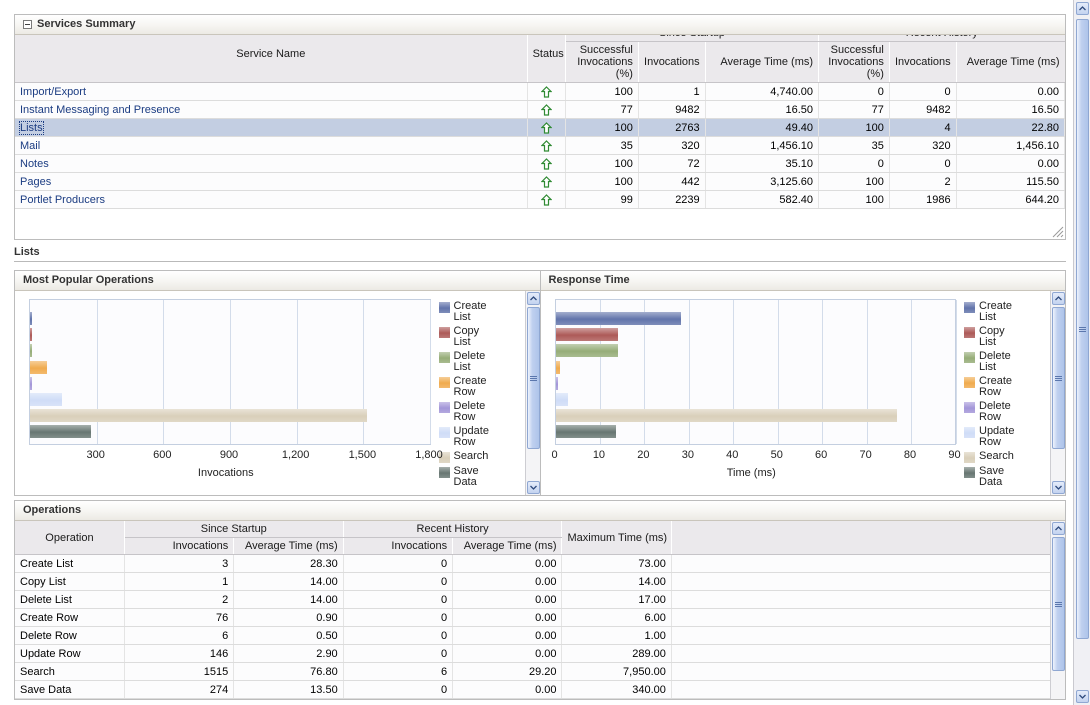 This screenshot has width=1090, height=705. What do you see at coordinates (616, 538) in the screenshot?
I see `col-maximum-time: Maximum Time (ms)` at bounding box center [616, 538].